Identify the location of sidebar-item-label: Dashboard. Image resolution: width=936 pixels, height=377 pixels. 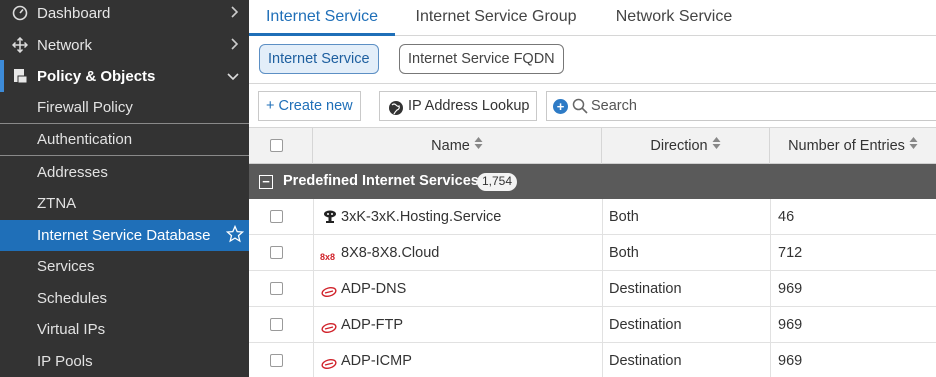
(74, 13).